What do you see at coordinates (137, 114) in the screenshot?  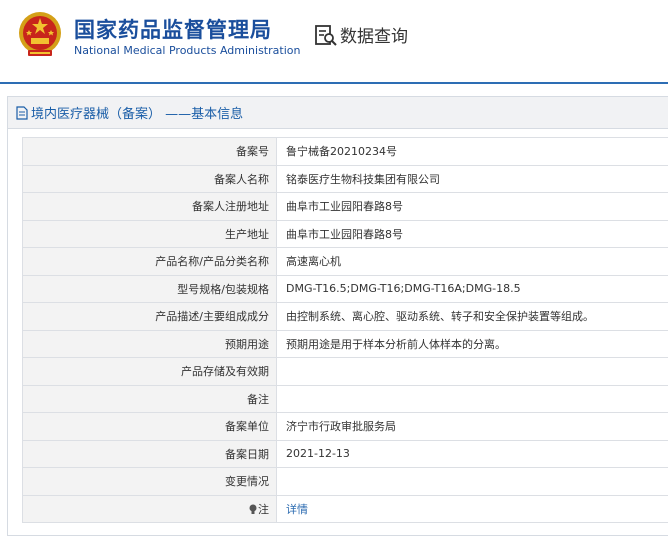 I see `panel-title: 境内医疗器械（备案） ——基本信息` at bounding box center [137, 114].